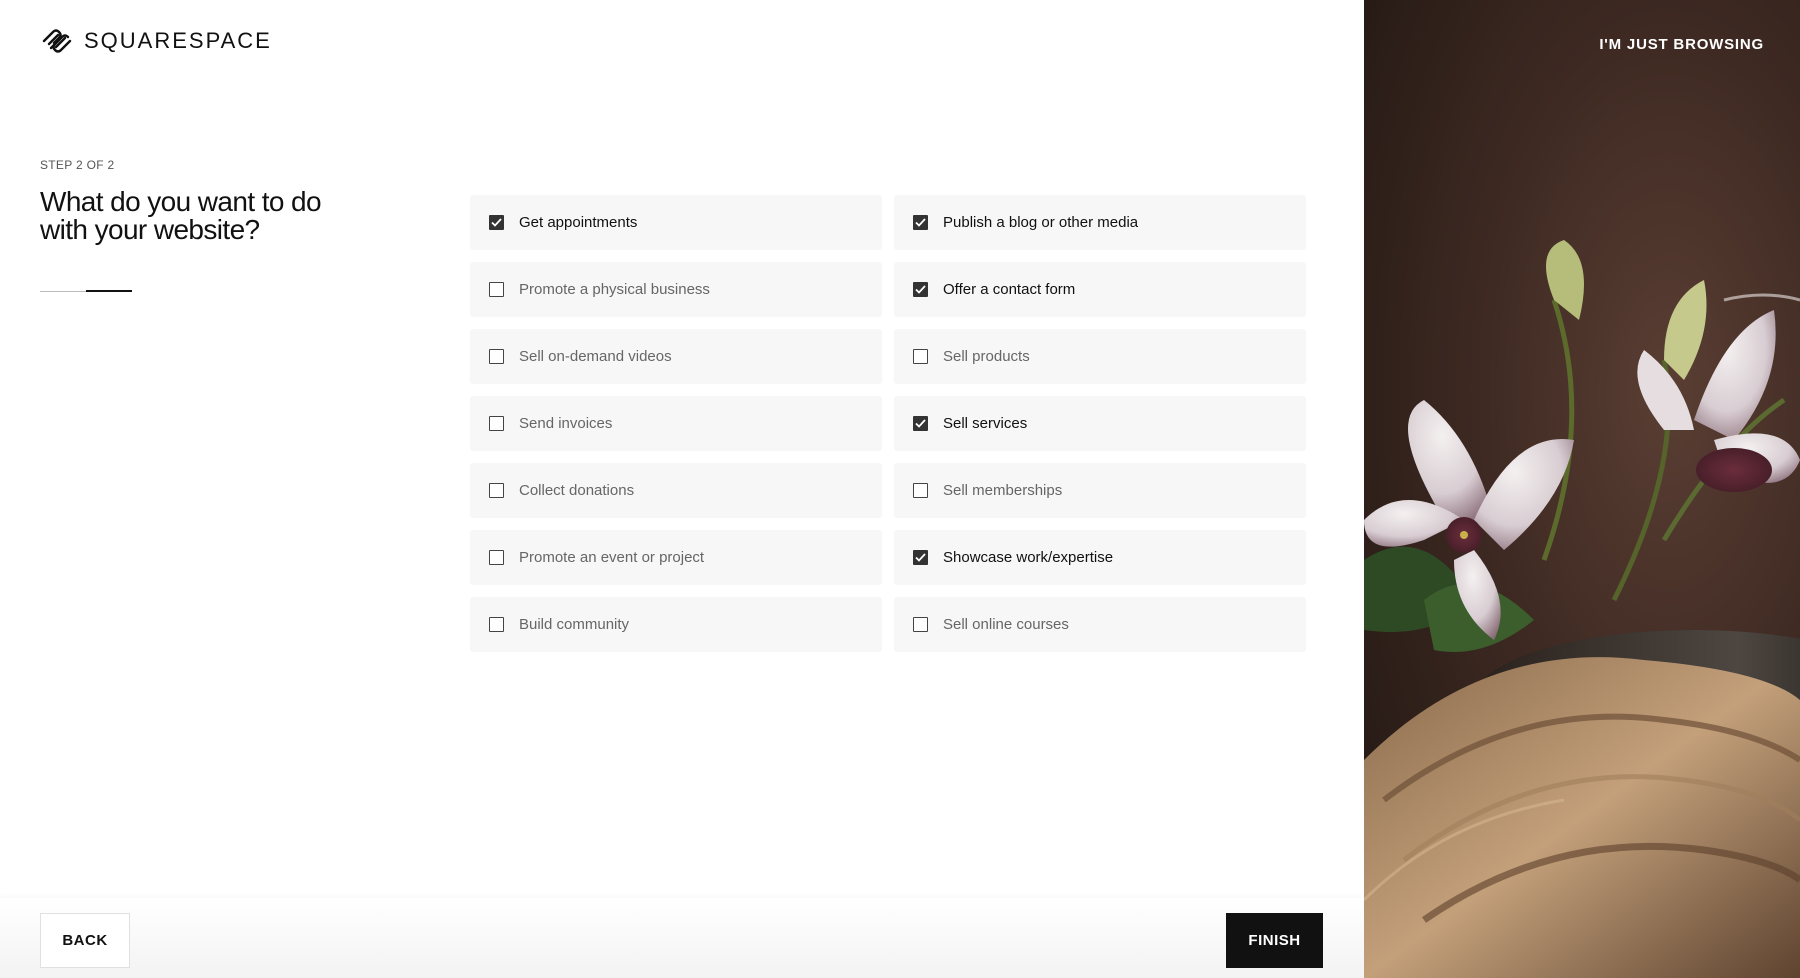 The image size is (1800, 978). I want to click on goal-option-label: Offer a contact form, so click(1009, 289).